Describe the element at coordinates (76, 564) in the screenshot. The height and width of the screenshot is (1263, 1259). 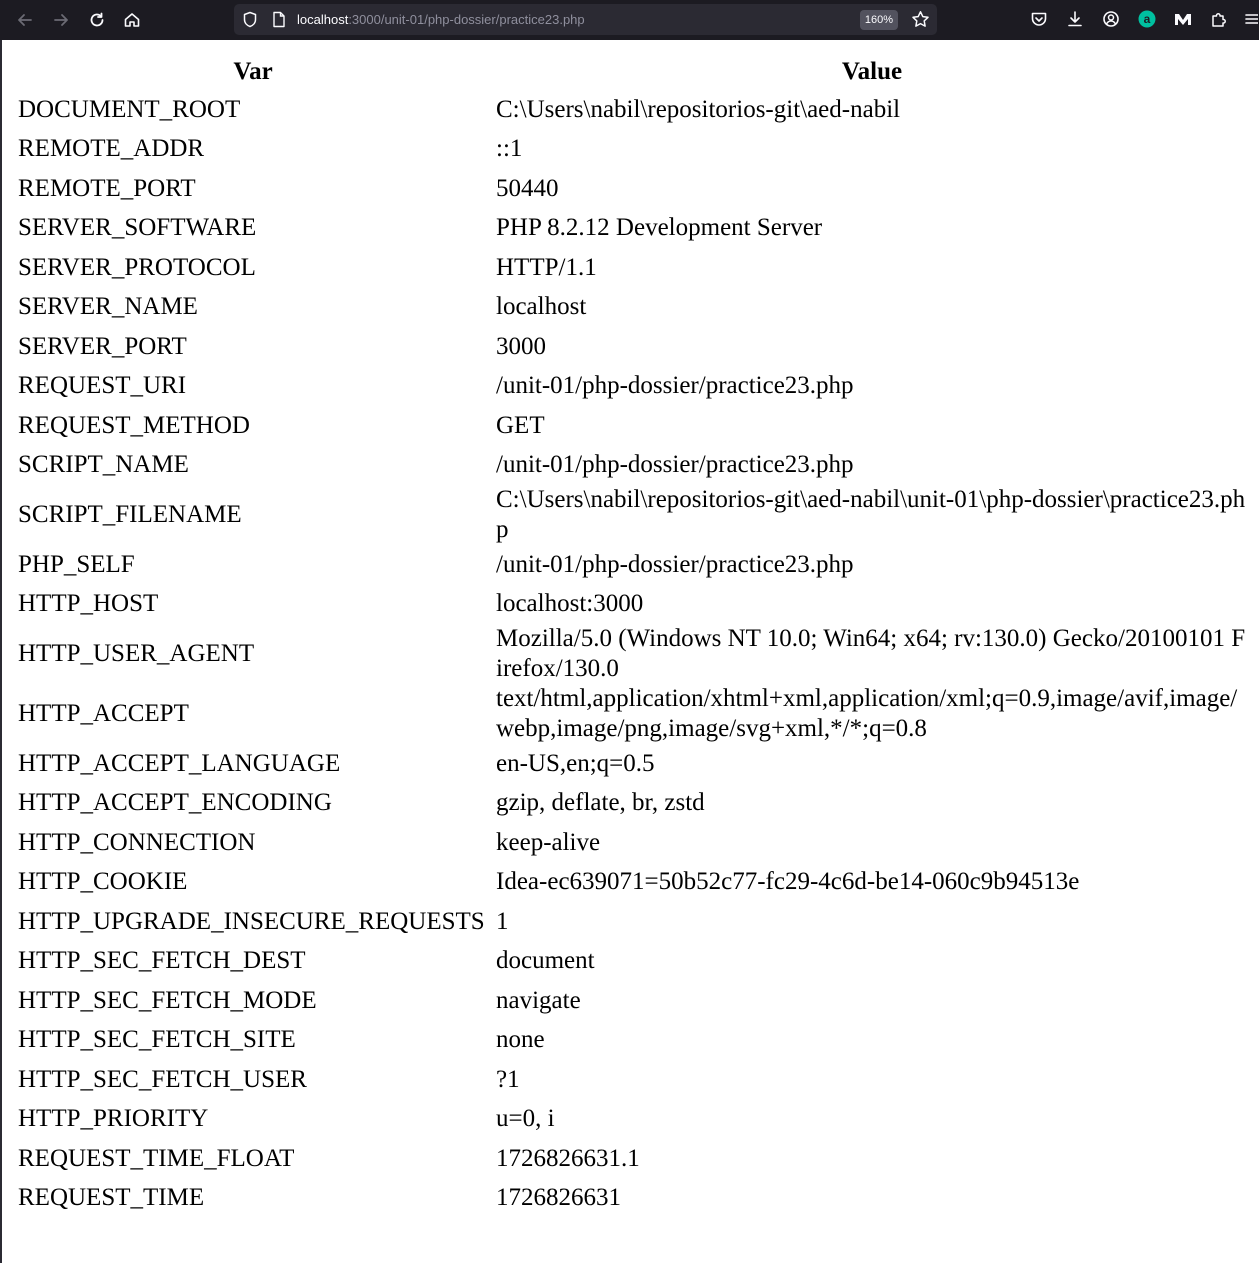
I see `var-cell: PHP_SELF` at that location.